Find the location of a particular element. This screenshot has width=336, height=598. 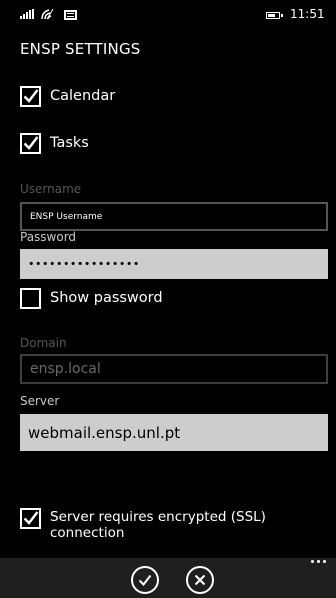

more-icon is located at coordinates (318, 561).